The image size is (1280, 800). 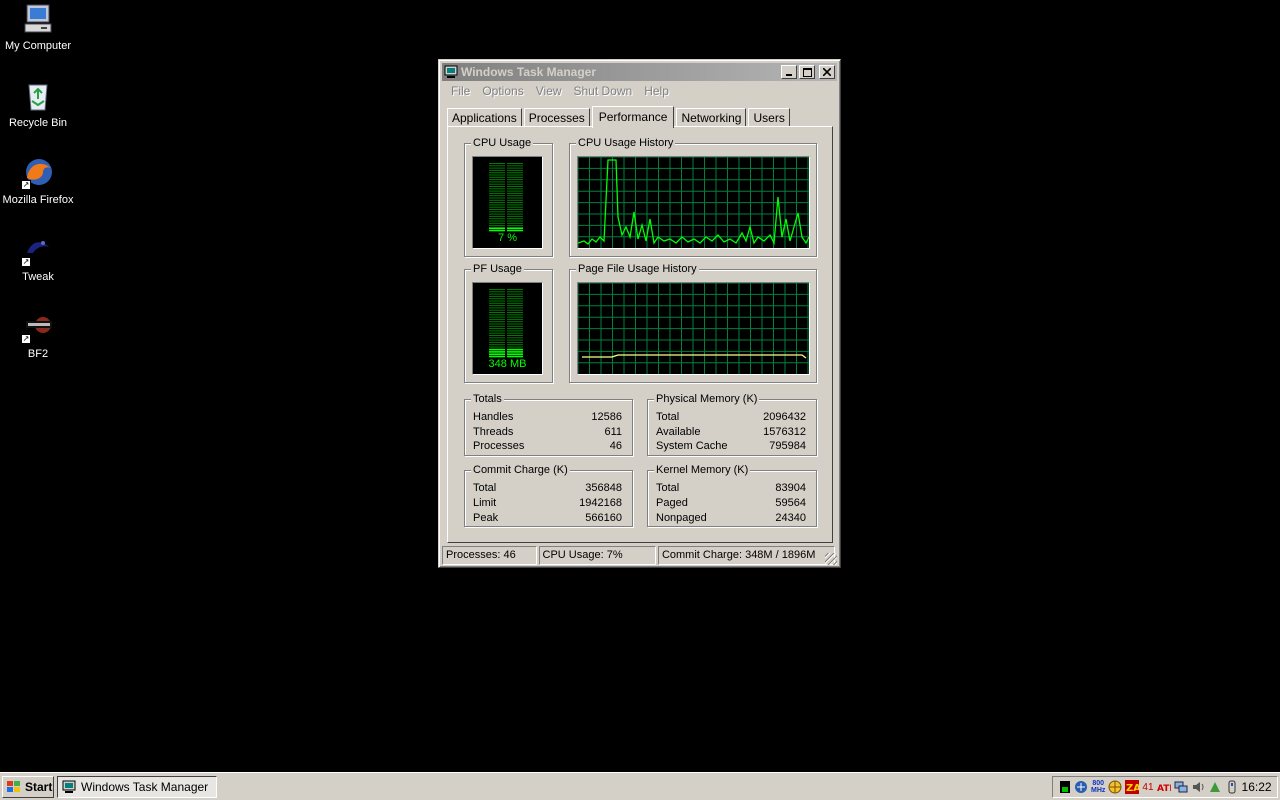 I want to click on stat-value: 59564, so click(x=790, y=503).